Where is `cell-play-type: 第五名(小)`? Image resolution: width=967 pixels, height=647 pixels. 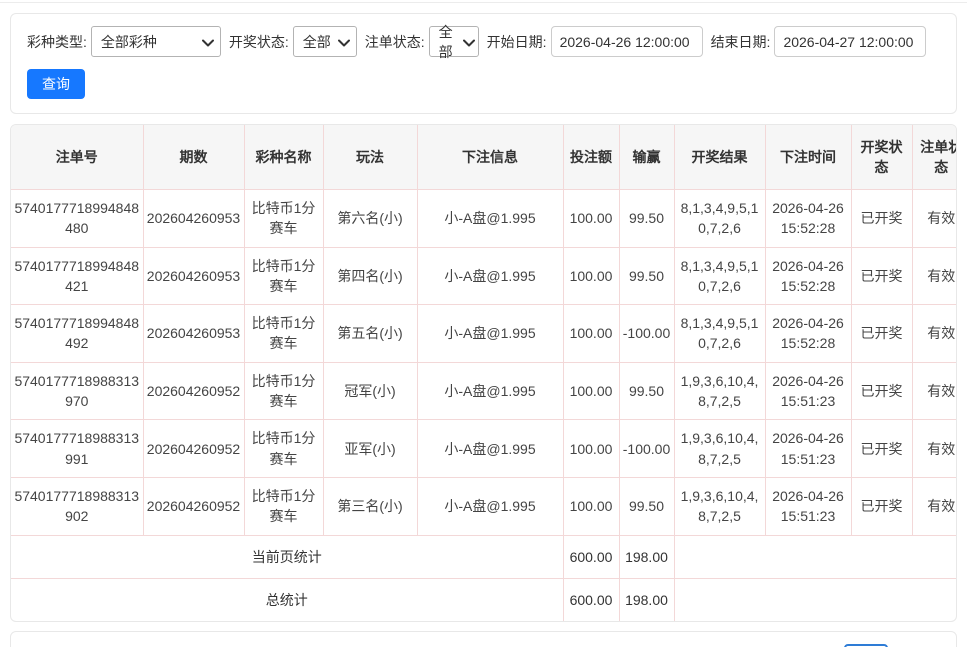
cell-play-type: 第五名(小) is located at coordinates (370, 333).